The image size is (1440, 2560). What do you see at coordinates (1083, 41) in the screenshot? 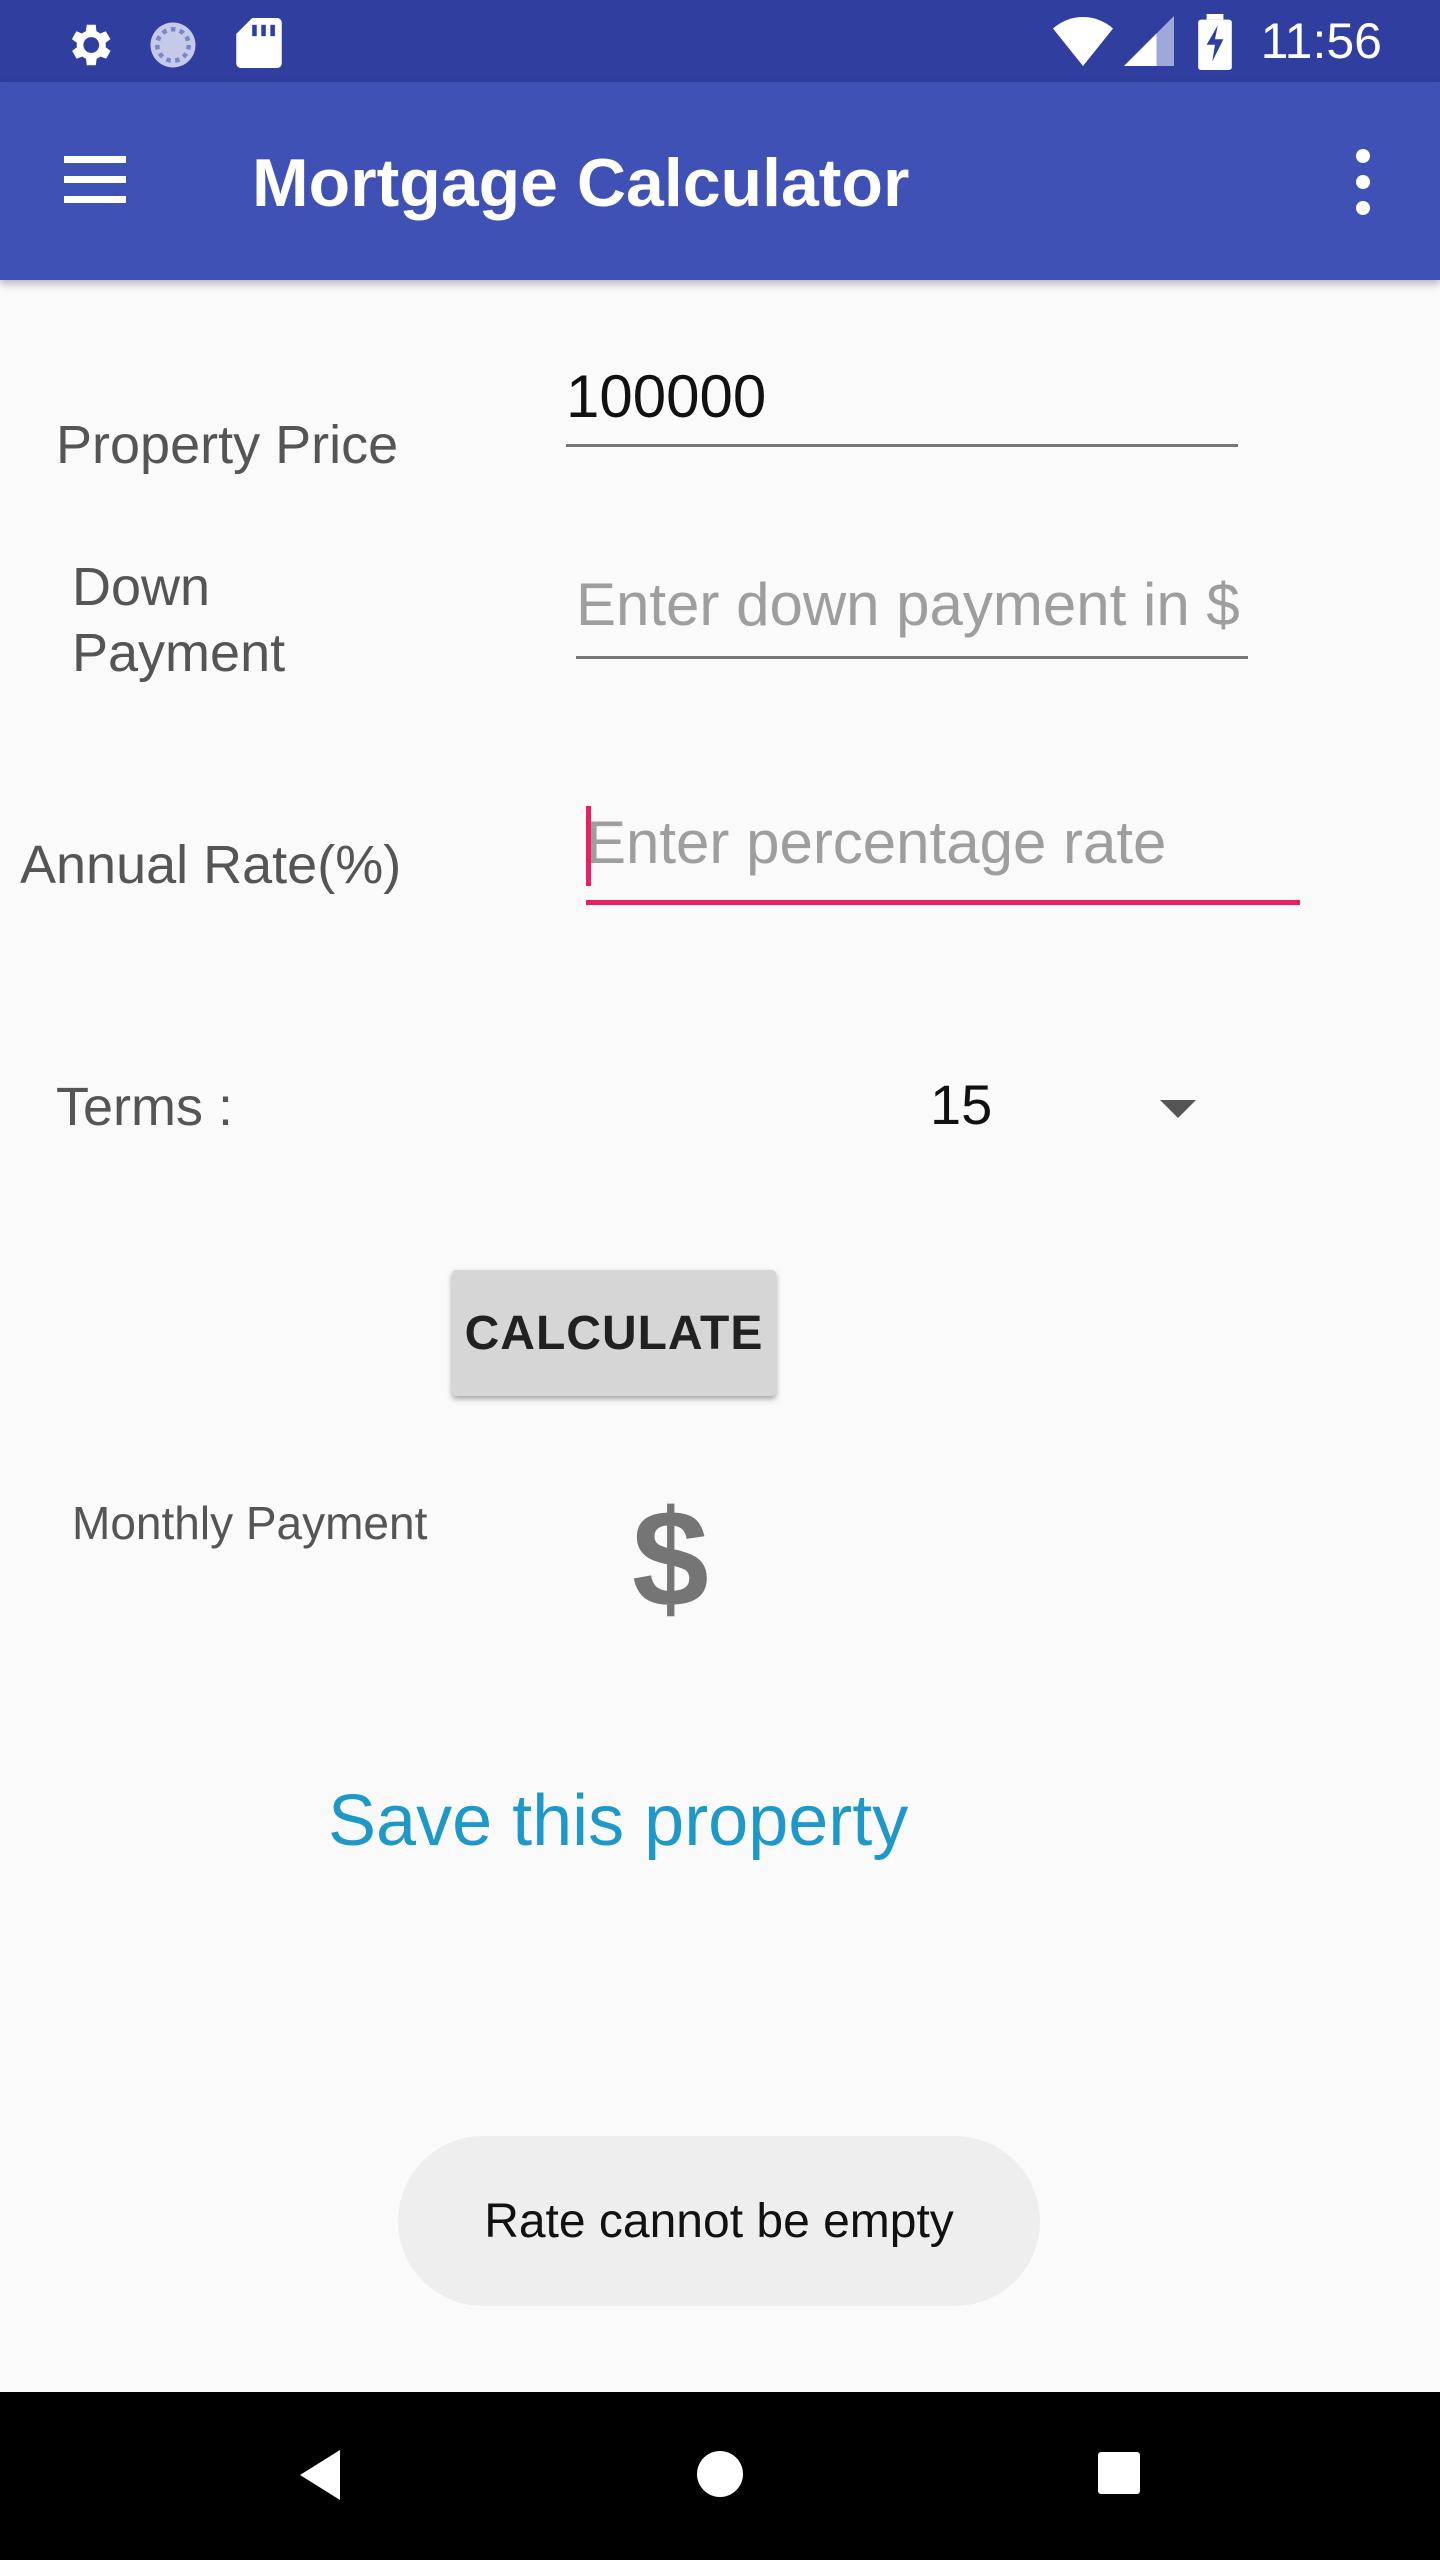
I see `wifi-icon` at bounding box center [1083, 41].